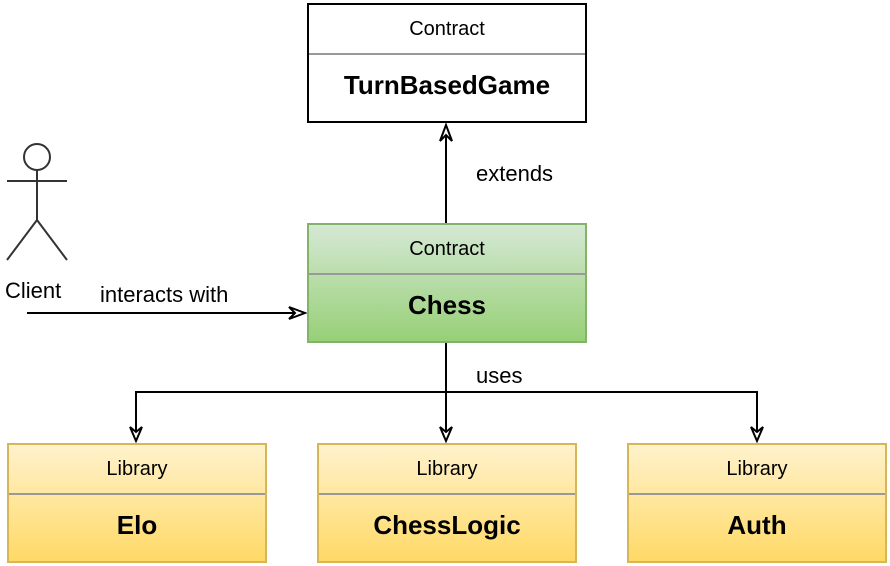 The width and height of the screenshot is (890, 566). What do you see at coordinates (515, 173) in the screenshot?
I see `extends-label: extends` at bounding box center [515, 173].